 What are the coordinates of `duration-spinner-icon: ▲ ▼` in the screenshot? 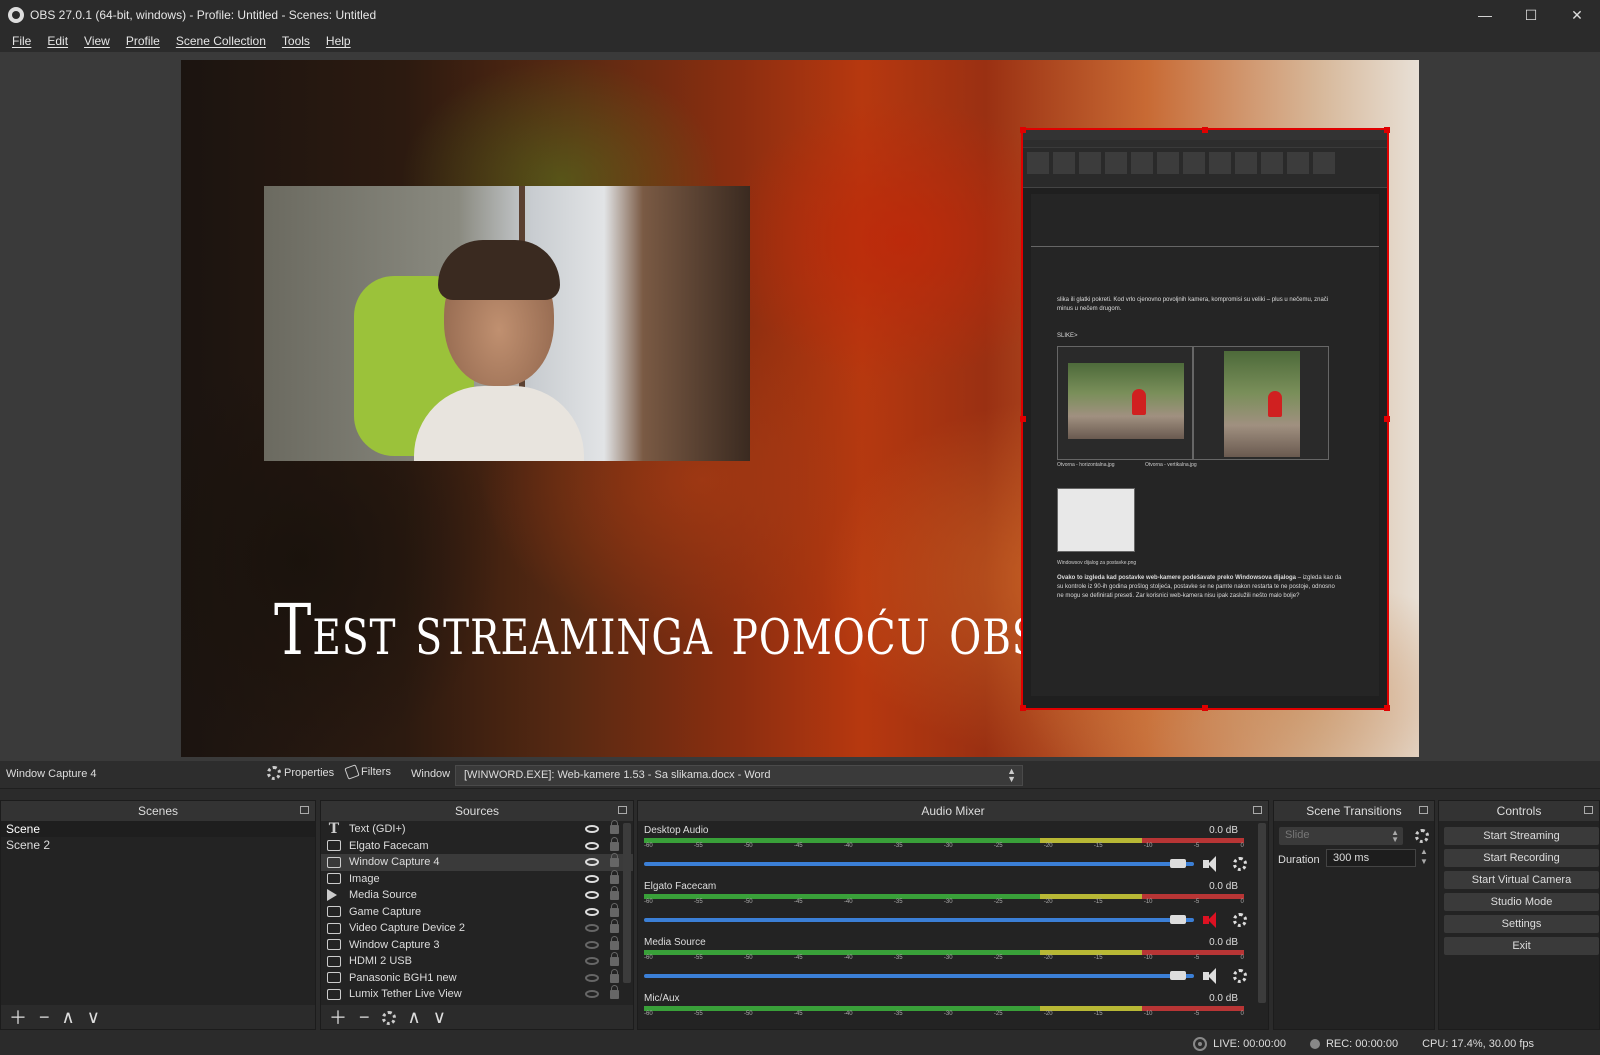 It's located at (1424, 857).